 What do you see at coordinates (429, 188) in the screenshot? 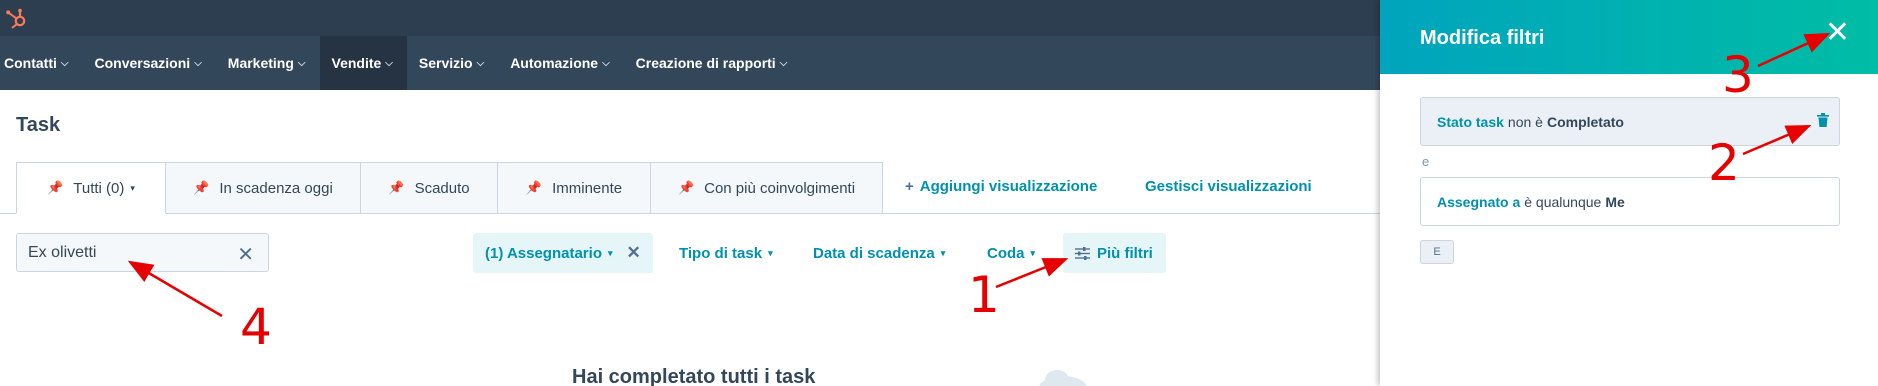
I see `tab-scaduto: 📌 Scaduto` at bounding box center [429, 188].